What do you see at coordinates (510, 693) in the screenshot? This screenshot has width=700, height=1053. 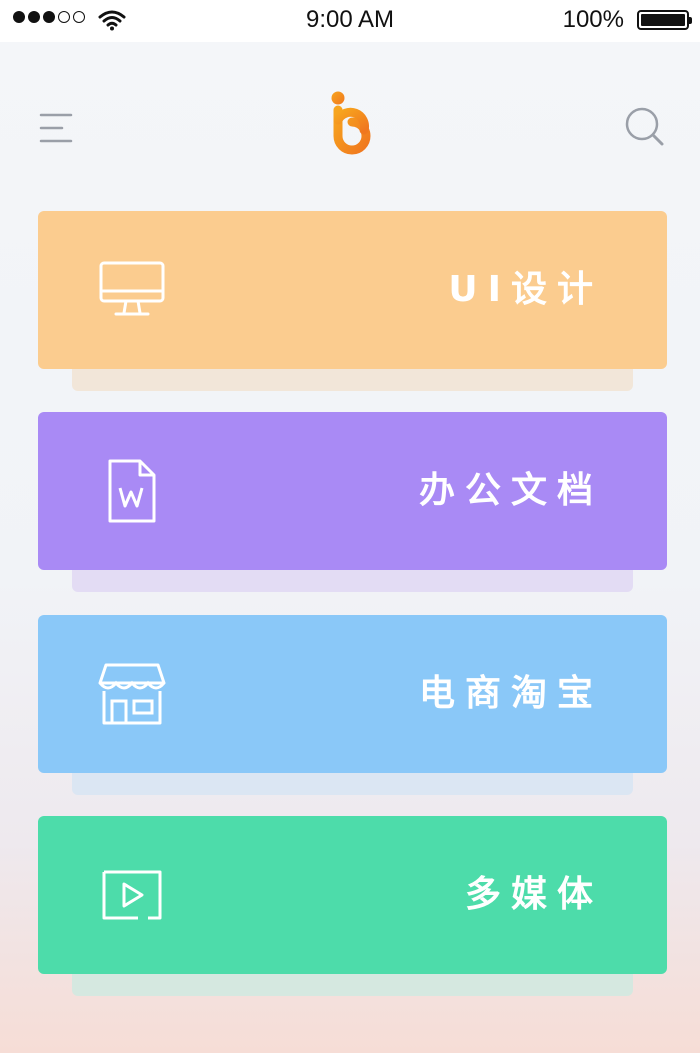 I see `card-label: 电商淘宝` at bounding box center [510, 693].